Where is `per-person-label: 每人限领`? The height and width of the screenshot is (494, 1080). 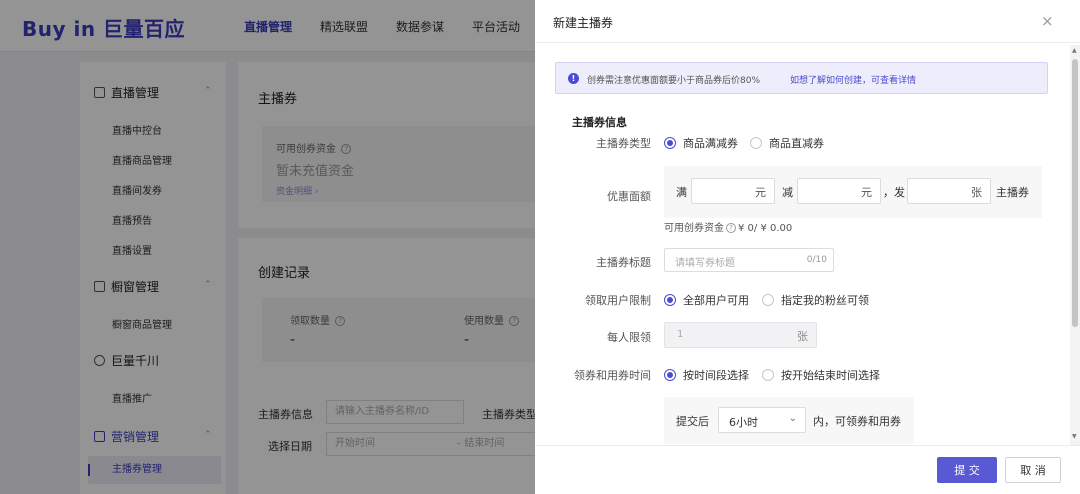 per-person-label: 每人限领 is located at coordinates (629, 337).